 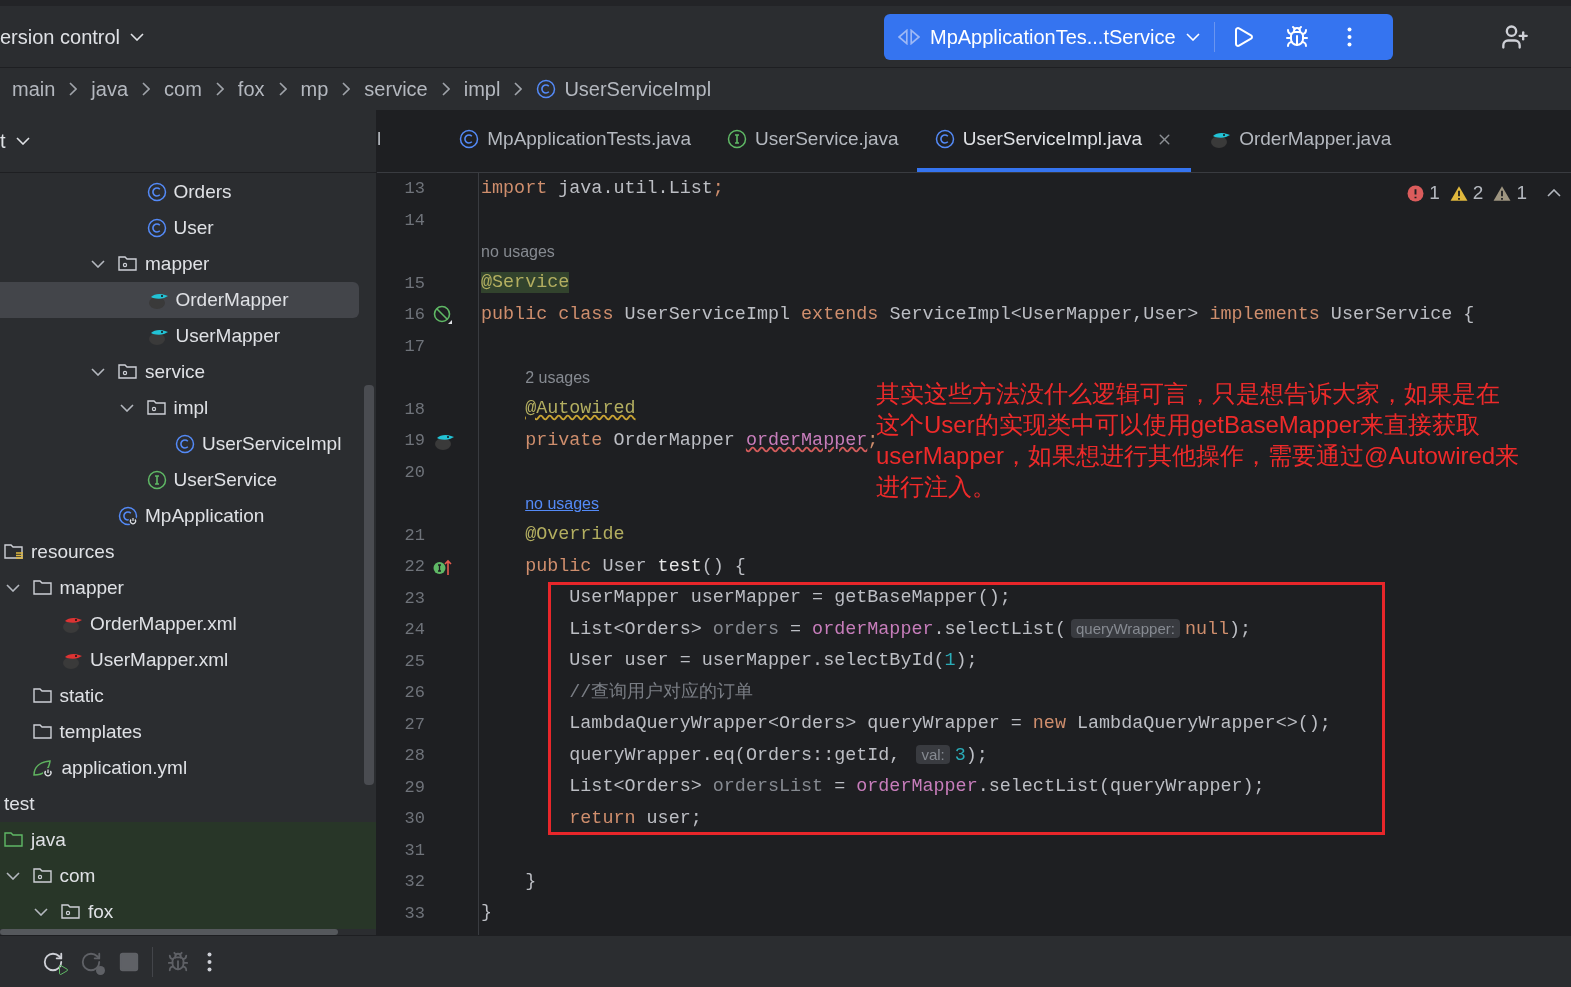 What do you see at coordinates (188, 552) in the screenshot?
I see `tree-item: resources` at bounding box center [188, 552].